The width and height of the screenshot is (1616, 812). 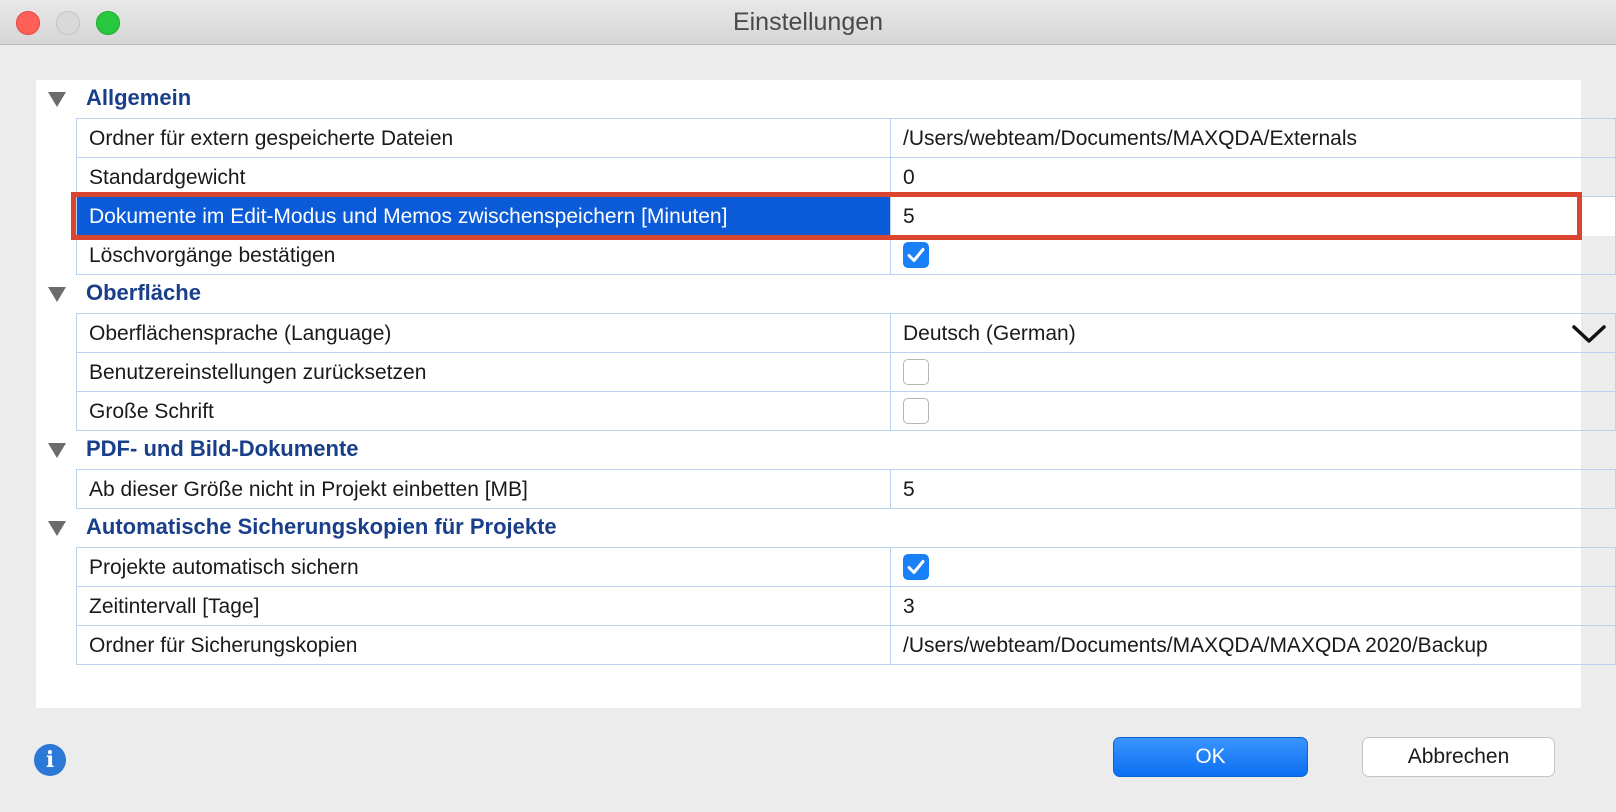 What do you see at coordinates (484, 138) in the screenshot?
I see `setting-label: Ordner für extern gespeicherte Dateien` at bounding box center [484, 138].